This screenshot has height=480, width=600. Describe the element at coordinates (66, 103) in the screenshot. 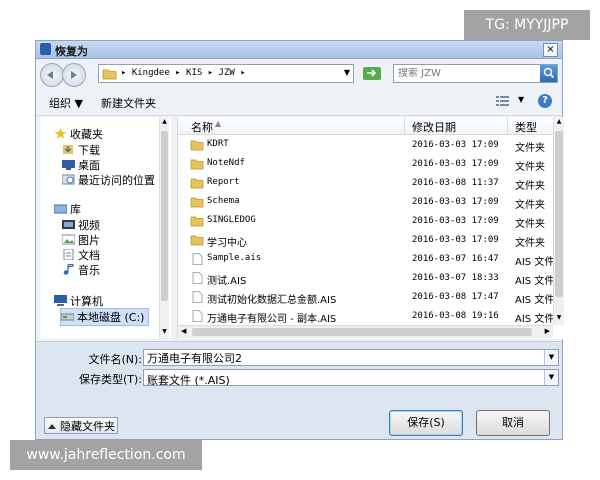

I see `organize-menu: 组织 ▼` at that location.